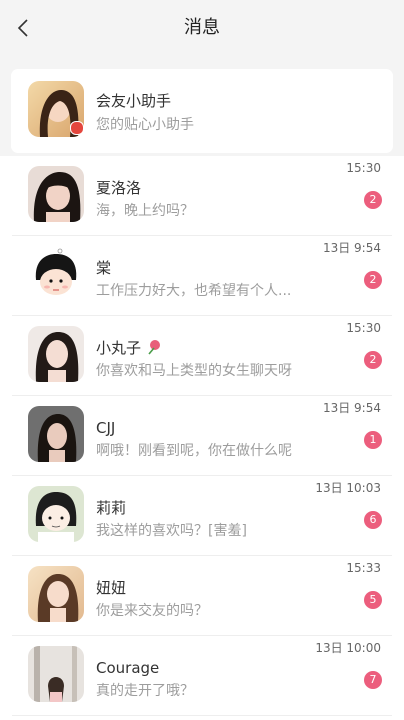 The width and height of the screenshot is (404, 720). I want to click on message-preview: 真的走开了哦？, so click(145, 691).